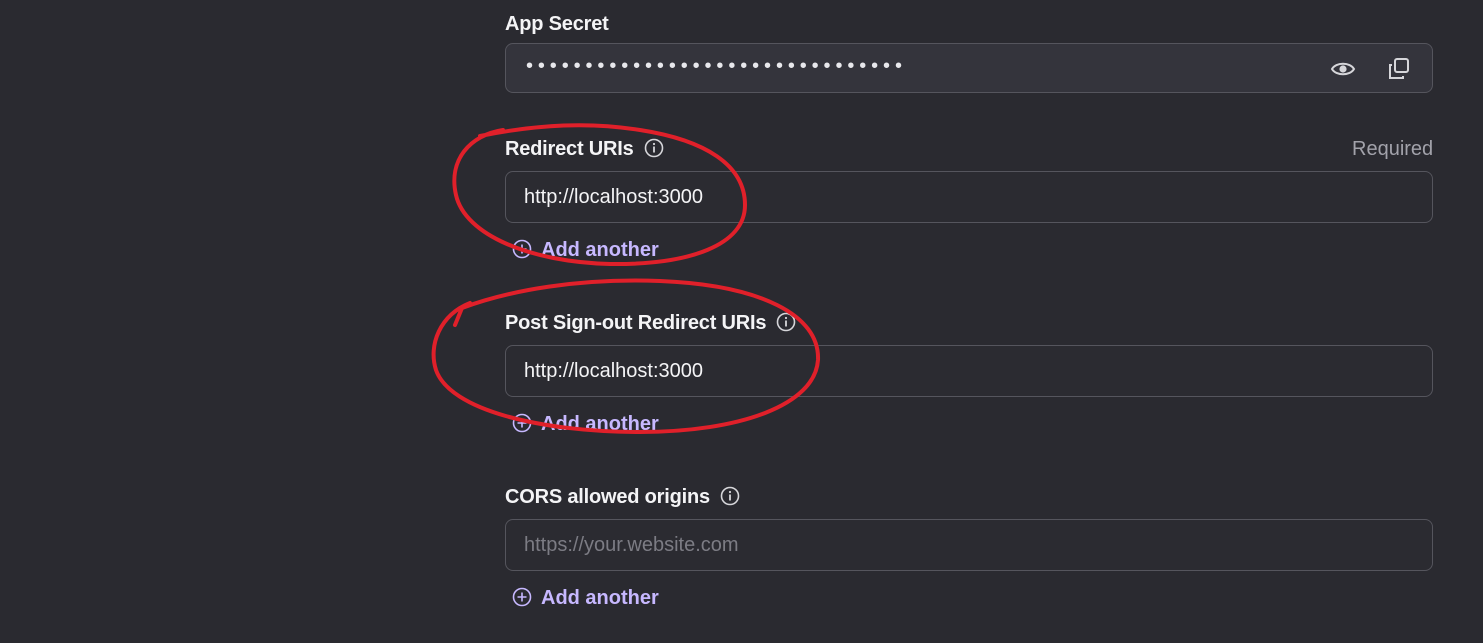 The image size is (1483, 643). Describe the element at coordinates (716, 66) in the screenshot. I see `app-secret-masked-value: ••••••••••••••••••••••••••••••••` at that location.